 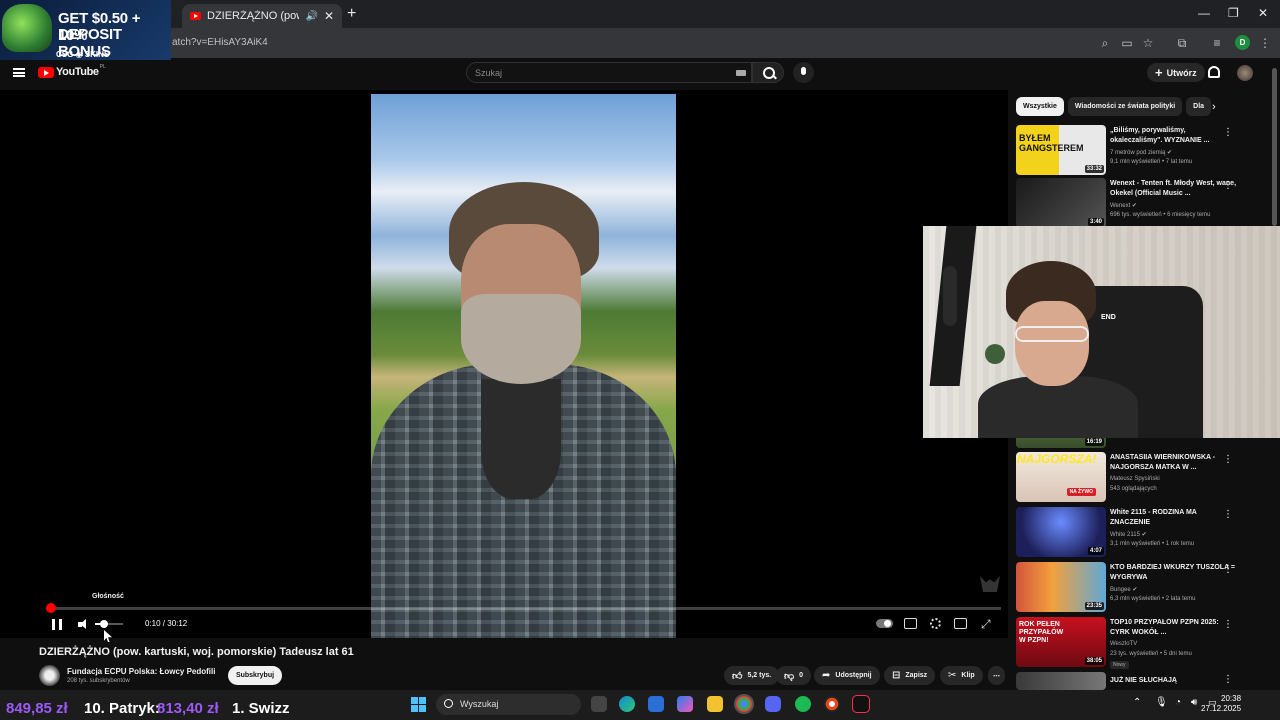 I want to click on close-window-button: ✕, so click(x=1263, y=13).